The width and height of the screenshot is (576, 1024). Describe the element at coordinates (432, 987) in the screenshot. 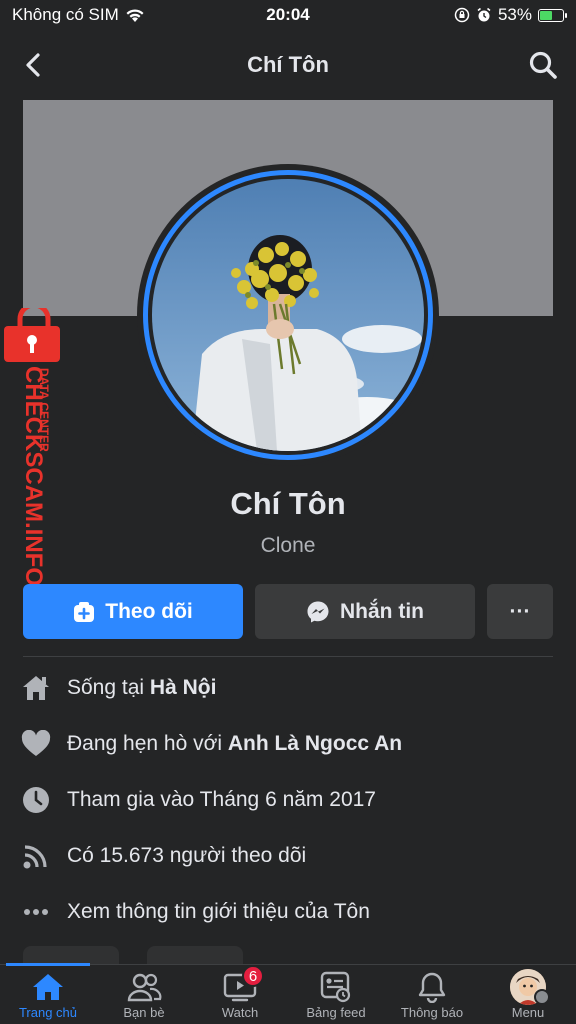

I see `bell-icon` at that location.